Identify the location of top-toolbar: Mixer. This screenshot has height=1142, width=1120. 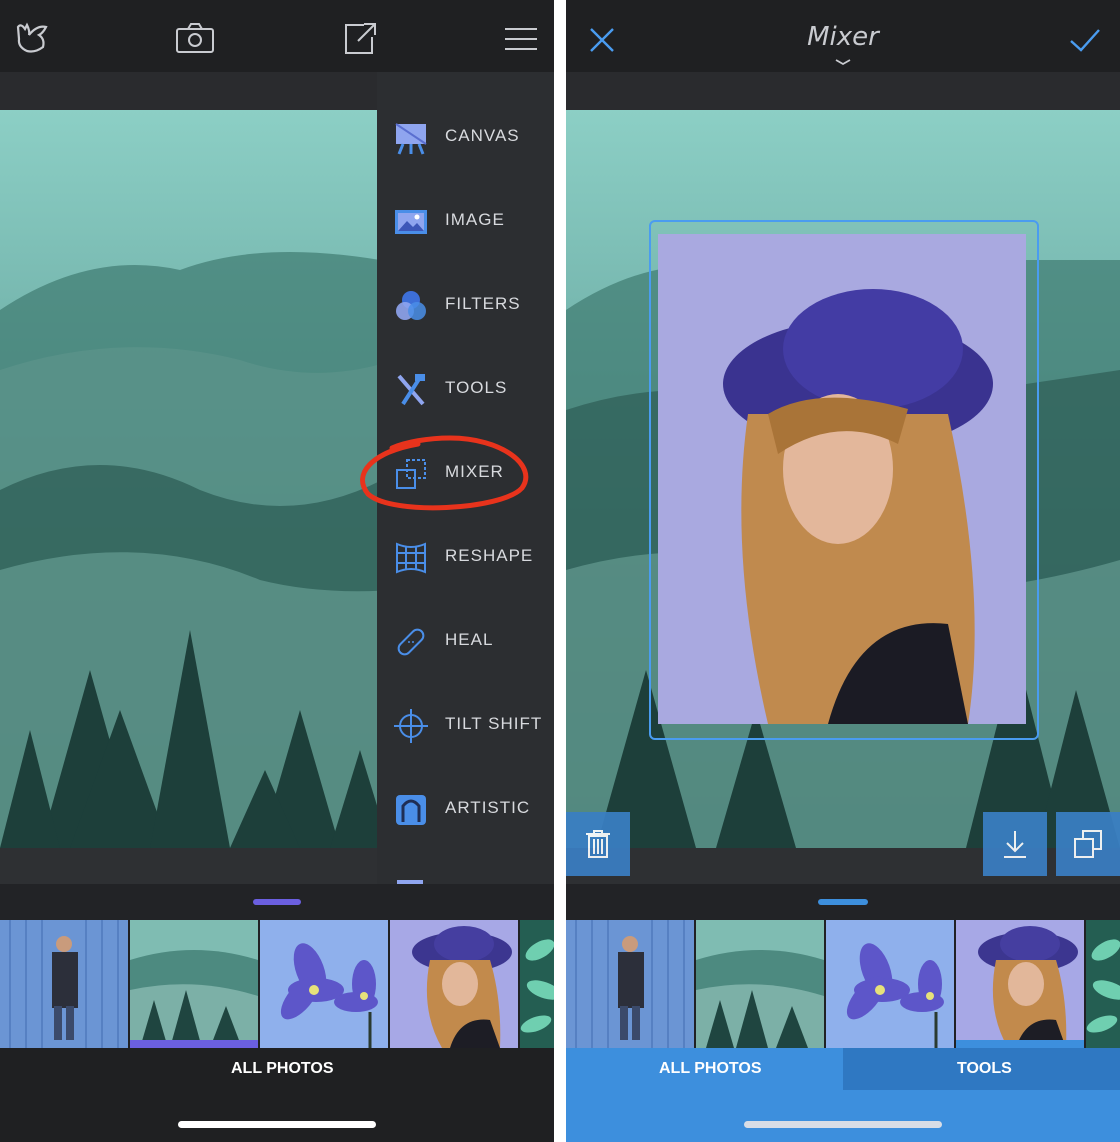
(843, 36).